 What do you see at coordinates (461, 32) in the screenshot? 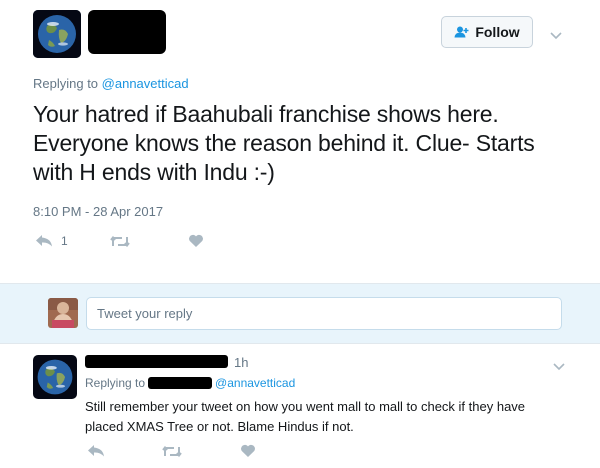
I see `add-user-icon` at bounding box center [461, 32].